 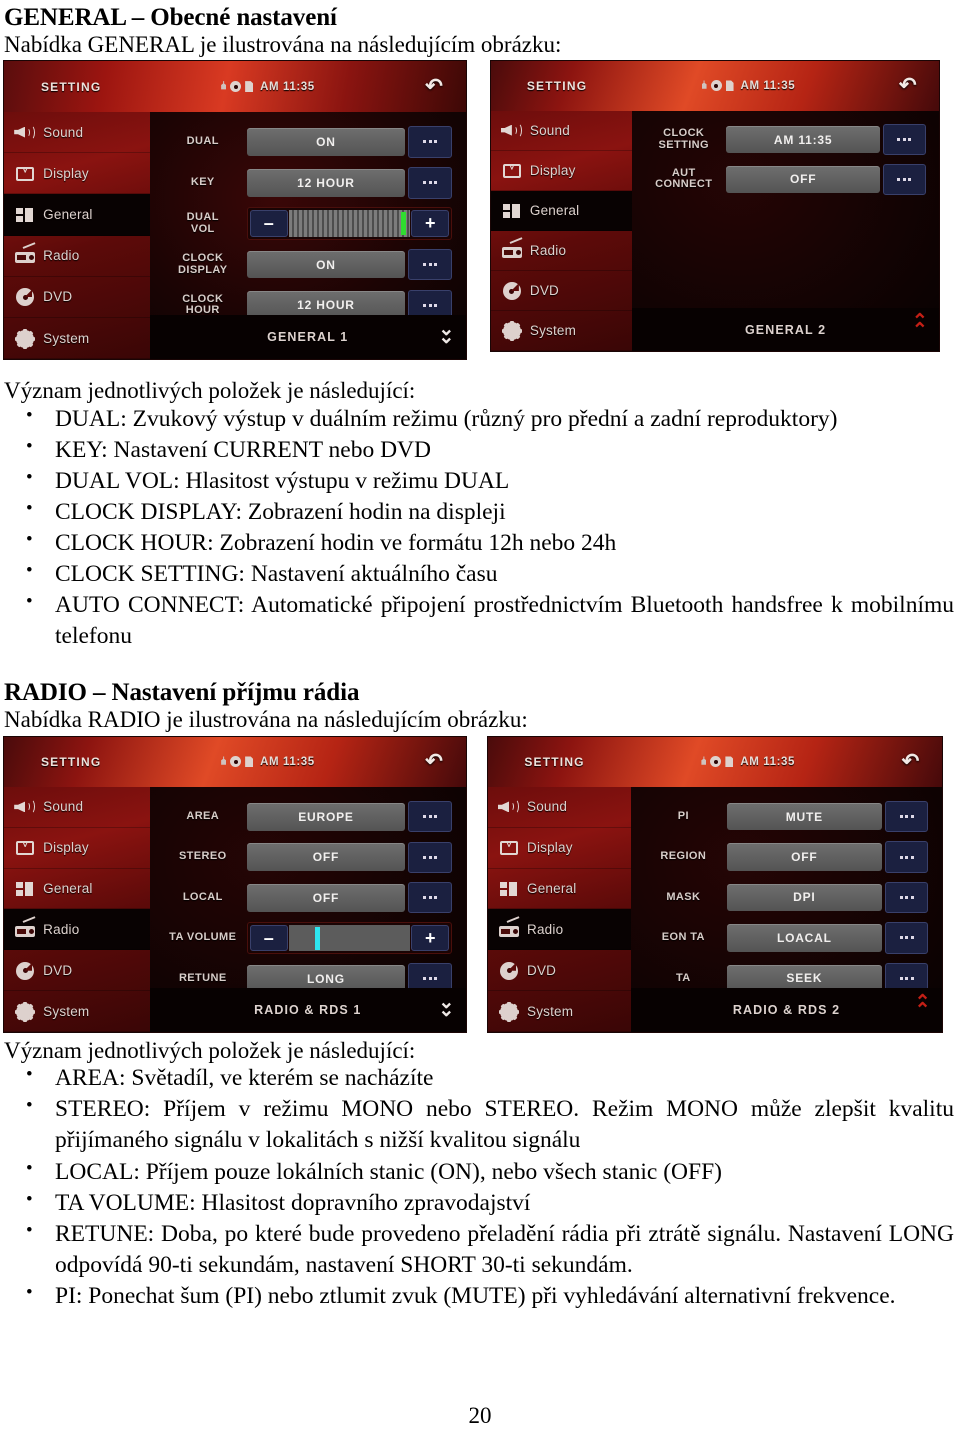 I want to click on setting-value: 12 HOUR, so click(x=326, y=182).